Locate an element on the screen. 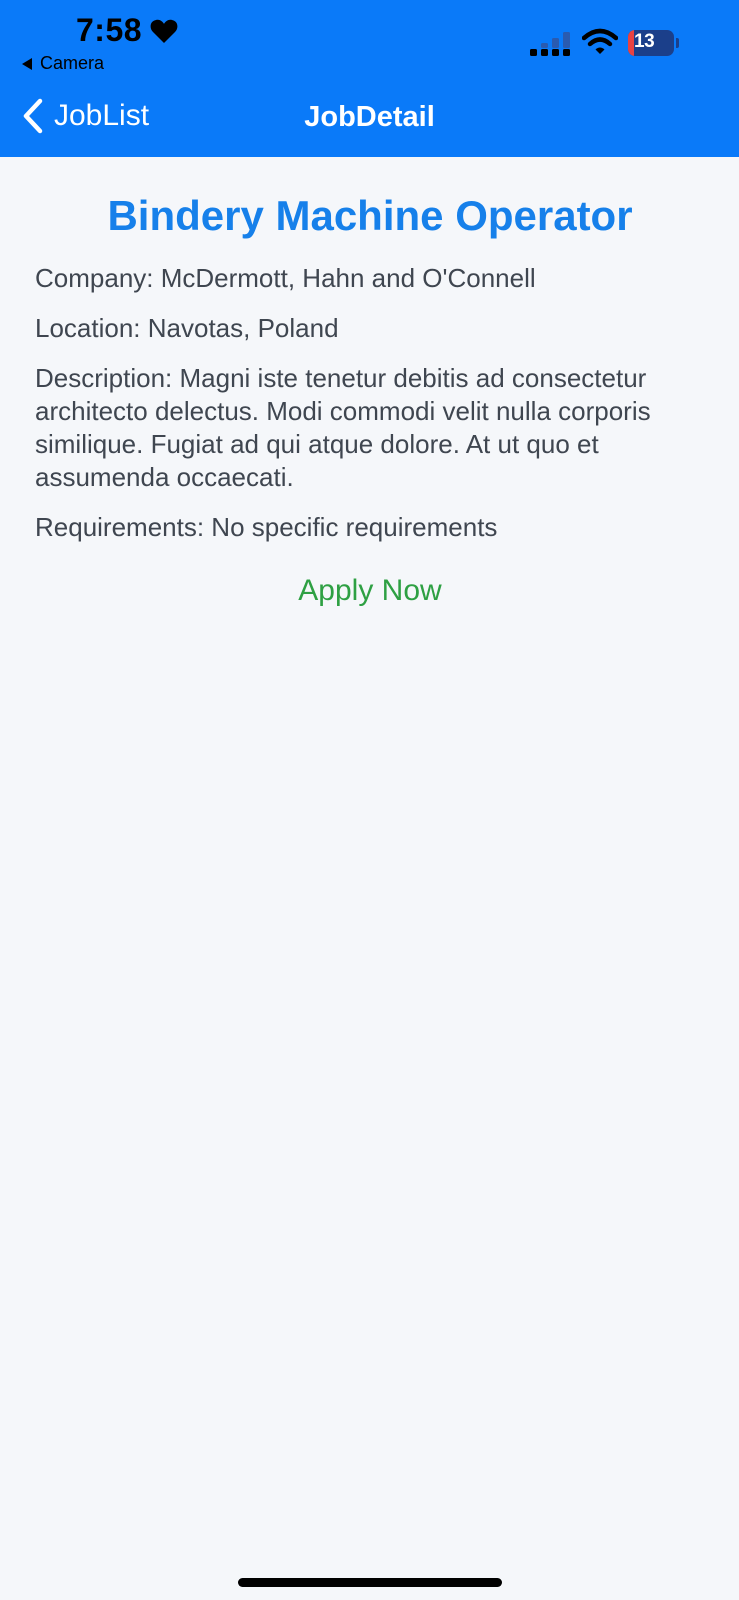  battery-icon: 13 is located at coordinates (653, 43).